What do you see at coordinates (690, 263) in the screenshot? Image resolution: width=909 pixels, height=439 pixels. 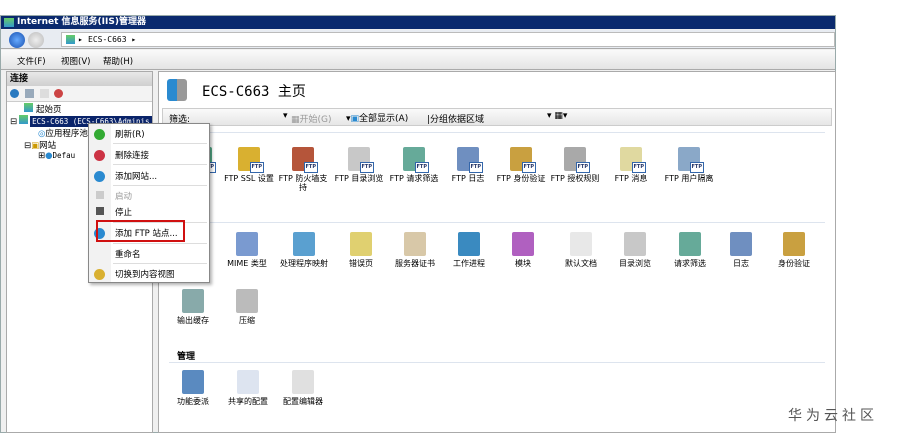 I see `feature-label: 请求筛选` at bounding box center [690, 263].